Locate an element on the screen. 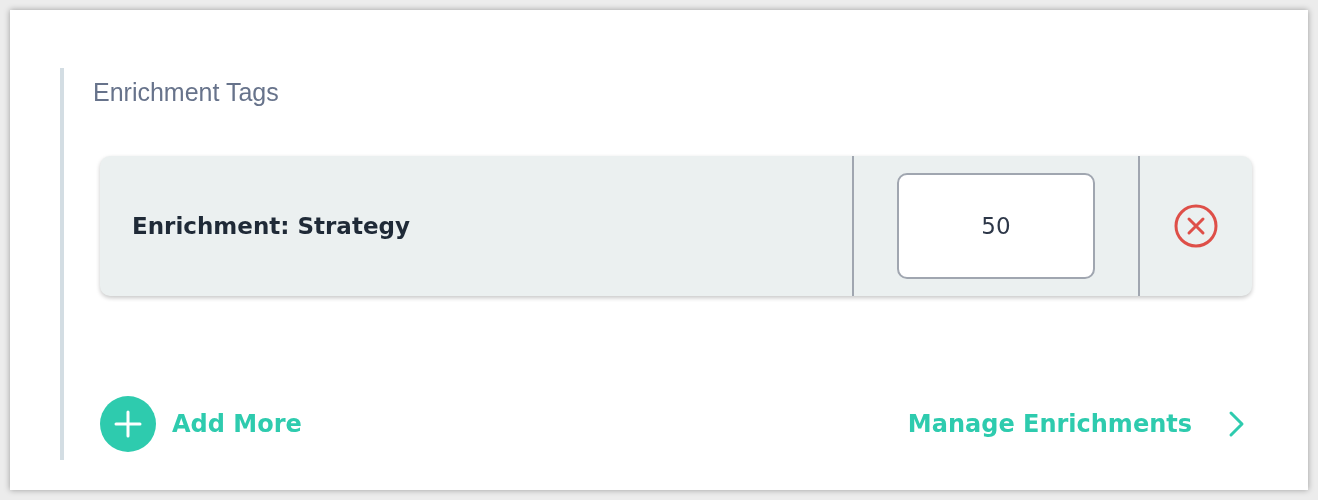  tag-name: Enrichment: Strategy is located at coordinates (271, 226).